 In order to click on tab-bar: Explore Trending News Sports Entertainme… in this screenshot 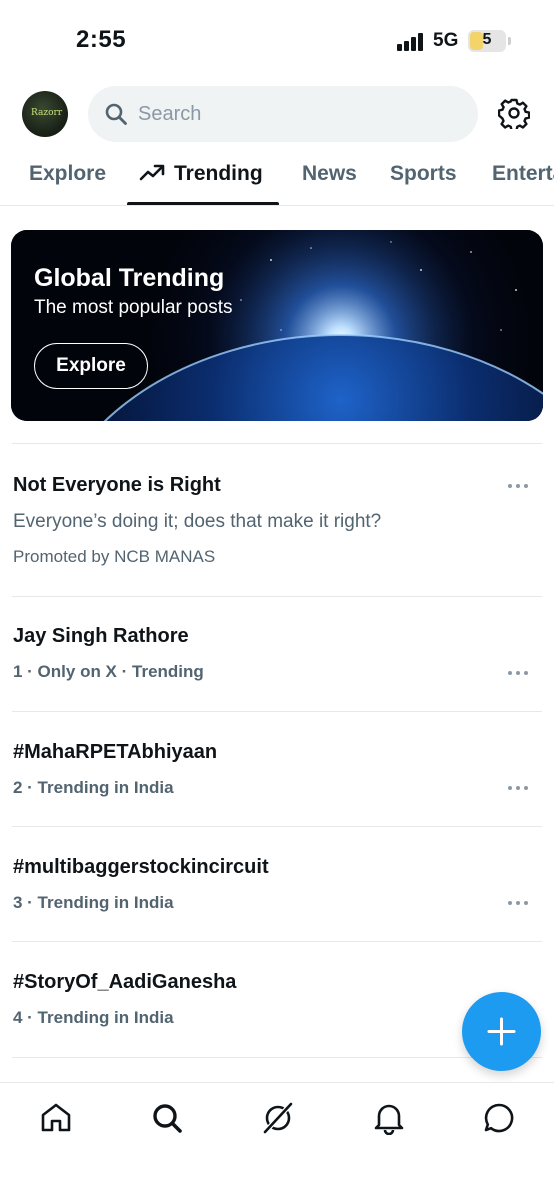, I will do `click(277, 179)`.